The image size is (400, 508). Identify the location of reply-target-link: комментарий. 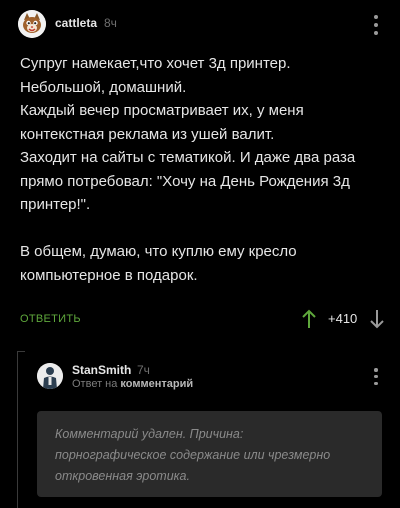
(156, 384).